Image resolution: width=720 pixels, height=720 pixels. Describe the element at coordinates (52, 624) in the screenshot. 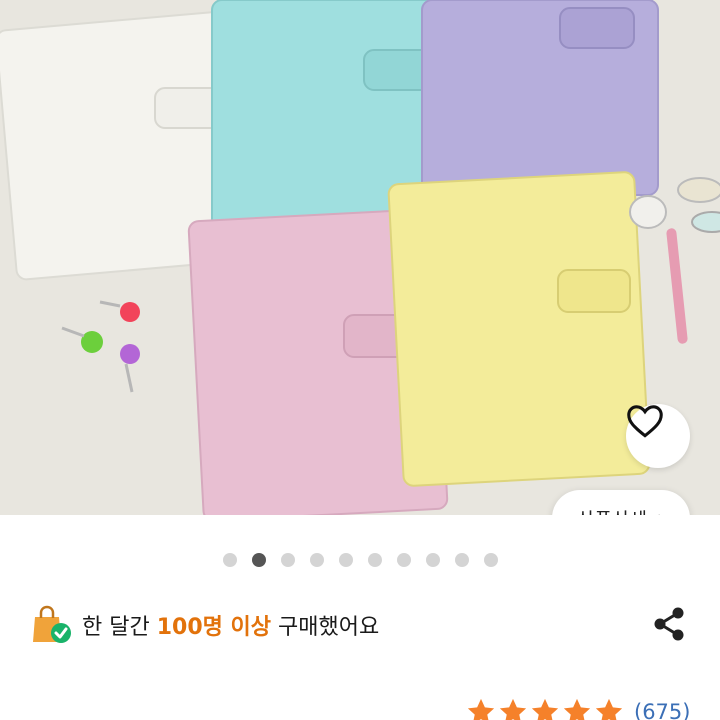

I see `shopping-bag-check-icon` at that location.